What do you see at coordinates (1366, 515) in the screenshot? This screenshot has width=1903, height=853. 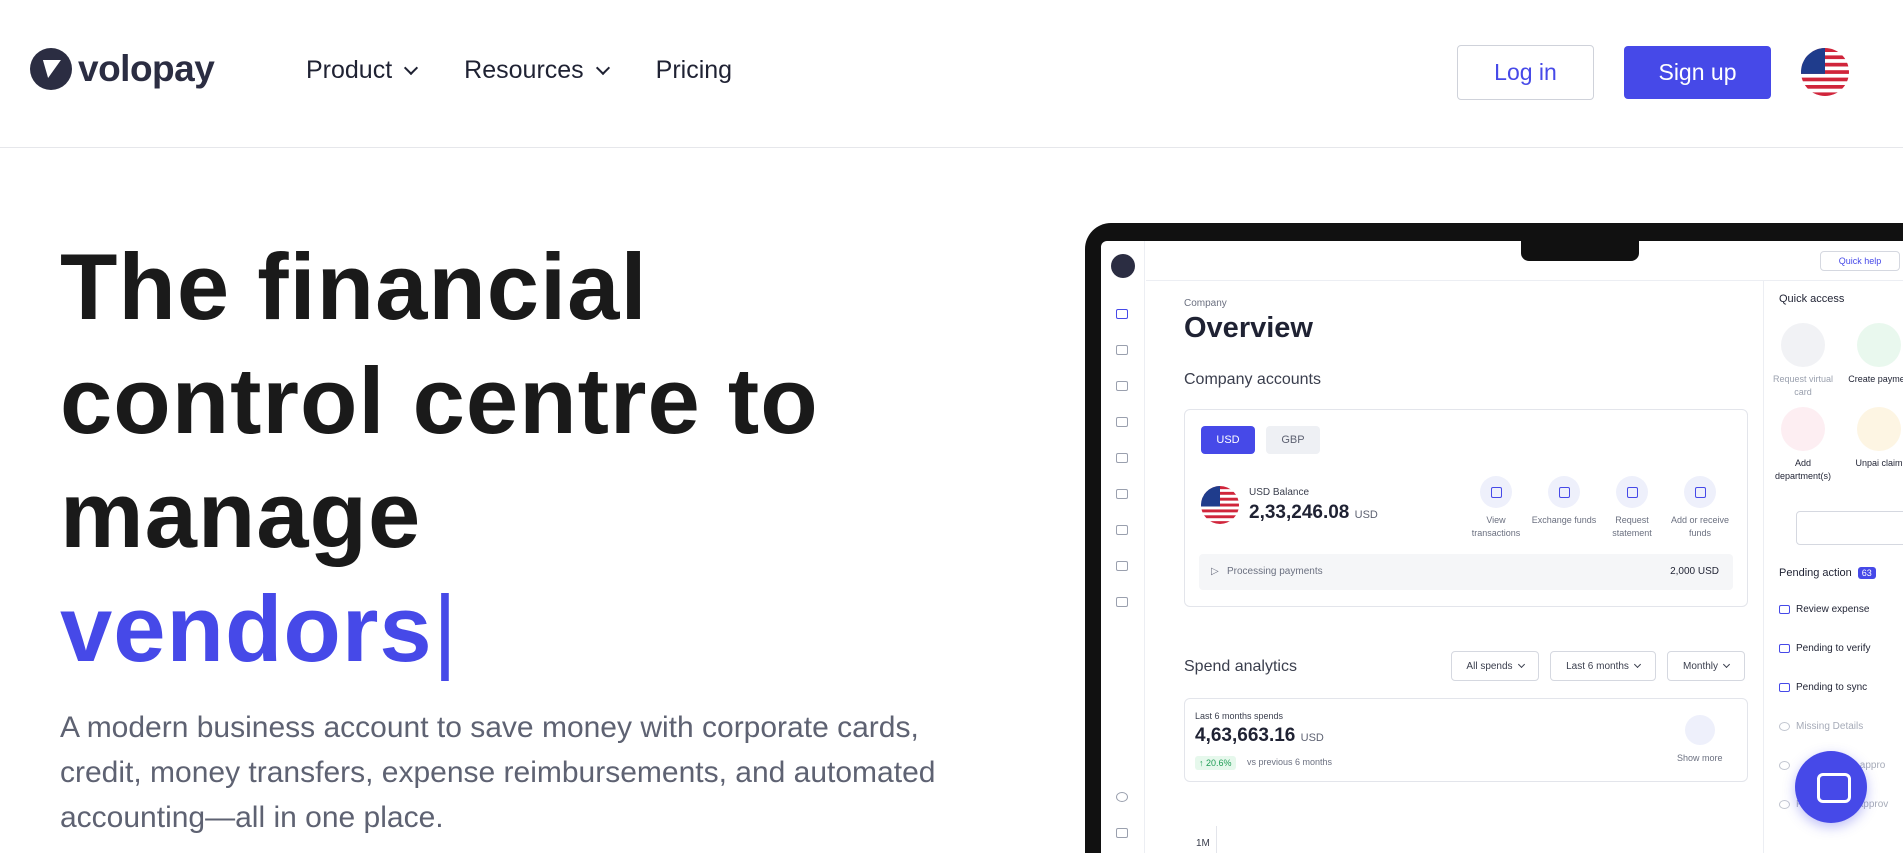 I see `balance-unit: USD` at bounding box center [1366, 515].